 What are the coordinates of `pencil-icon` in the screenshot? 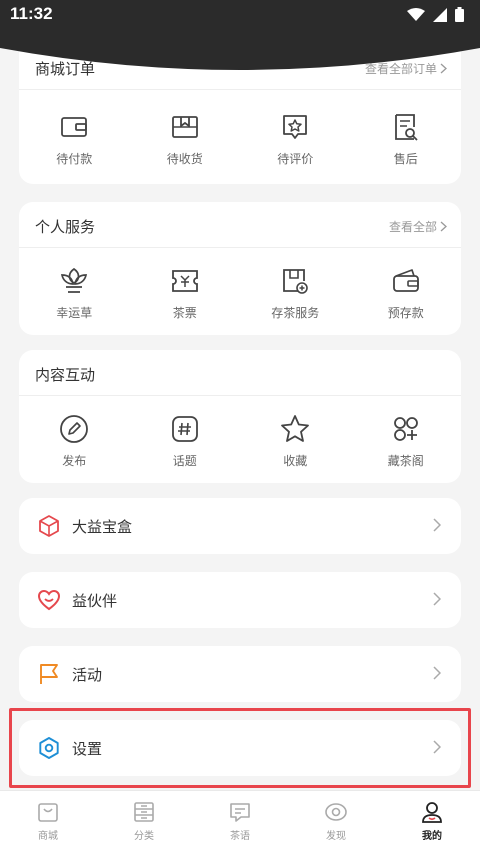 It's located at (74, 429).